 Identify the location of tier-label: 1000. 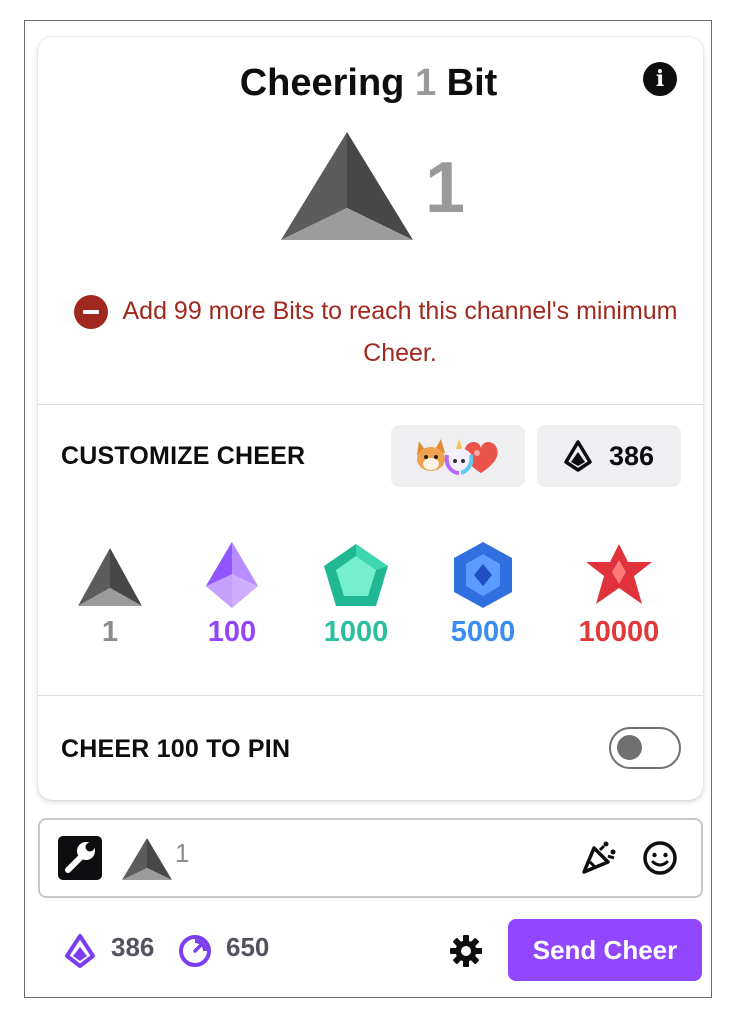
(356, 632).